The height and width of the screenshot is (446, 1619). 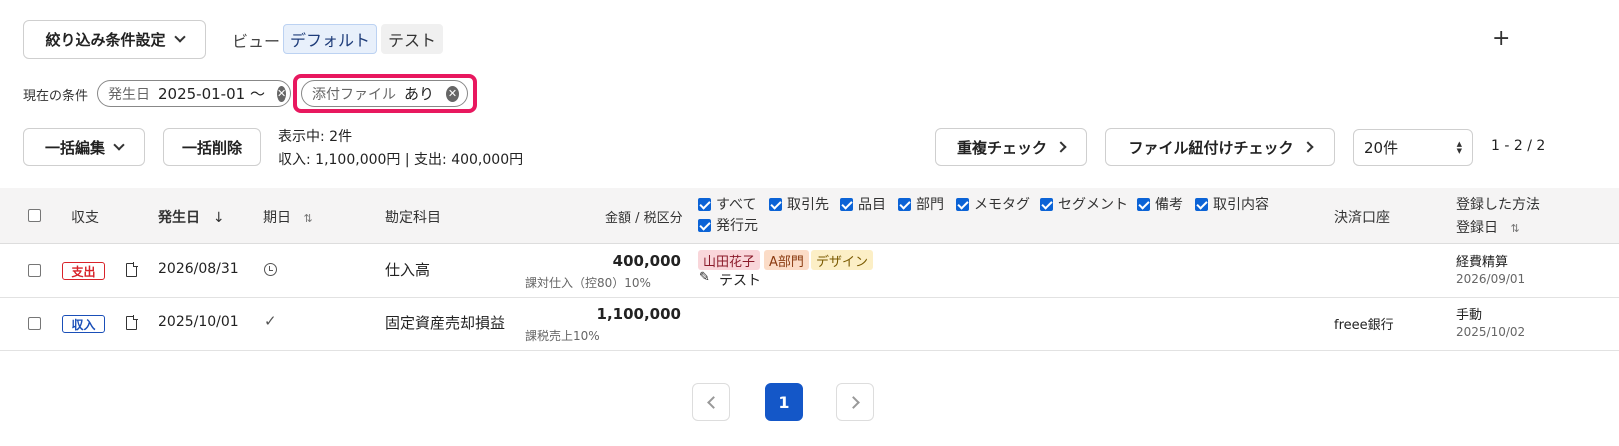 I want to click on file-link-check-button: ファイル紐付けチェック, so click(x=1220, y=147).